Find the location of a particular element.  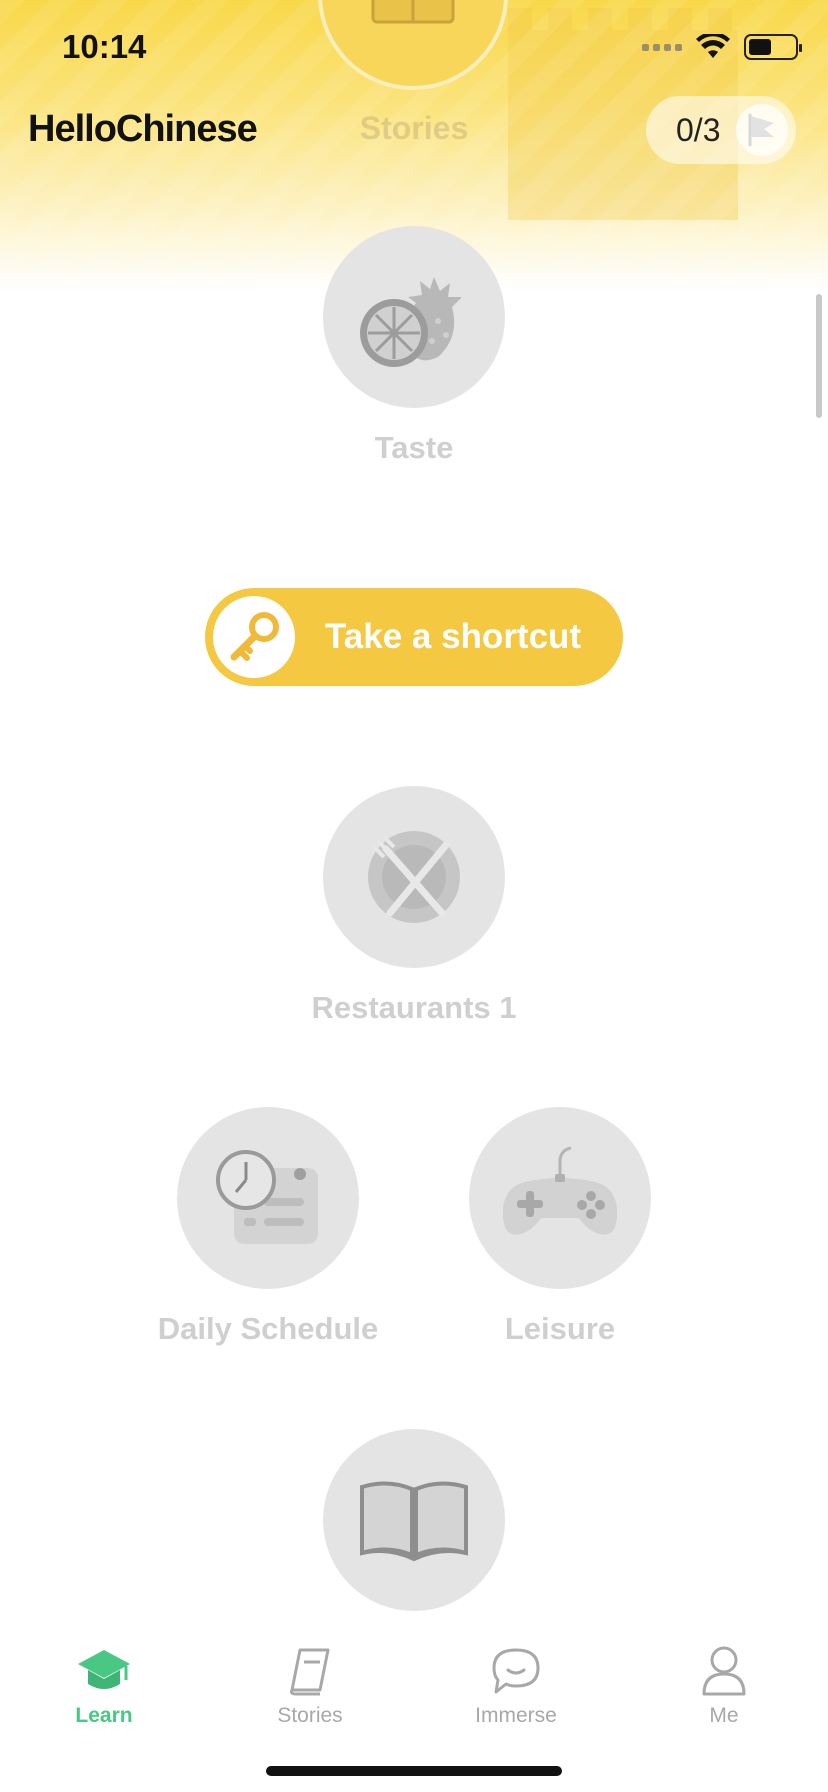

lesson-label-taste: Taste is located at coordinates (414, 447).